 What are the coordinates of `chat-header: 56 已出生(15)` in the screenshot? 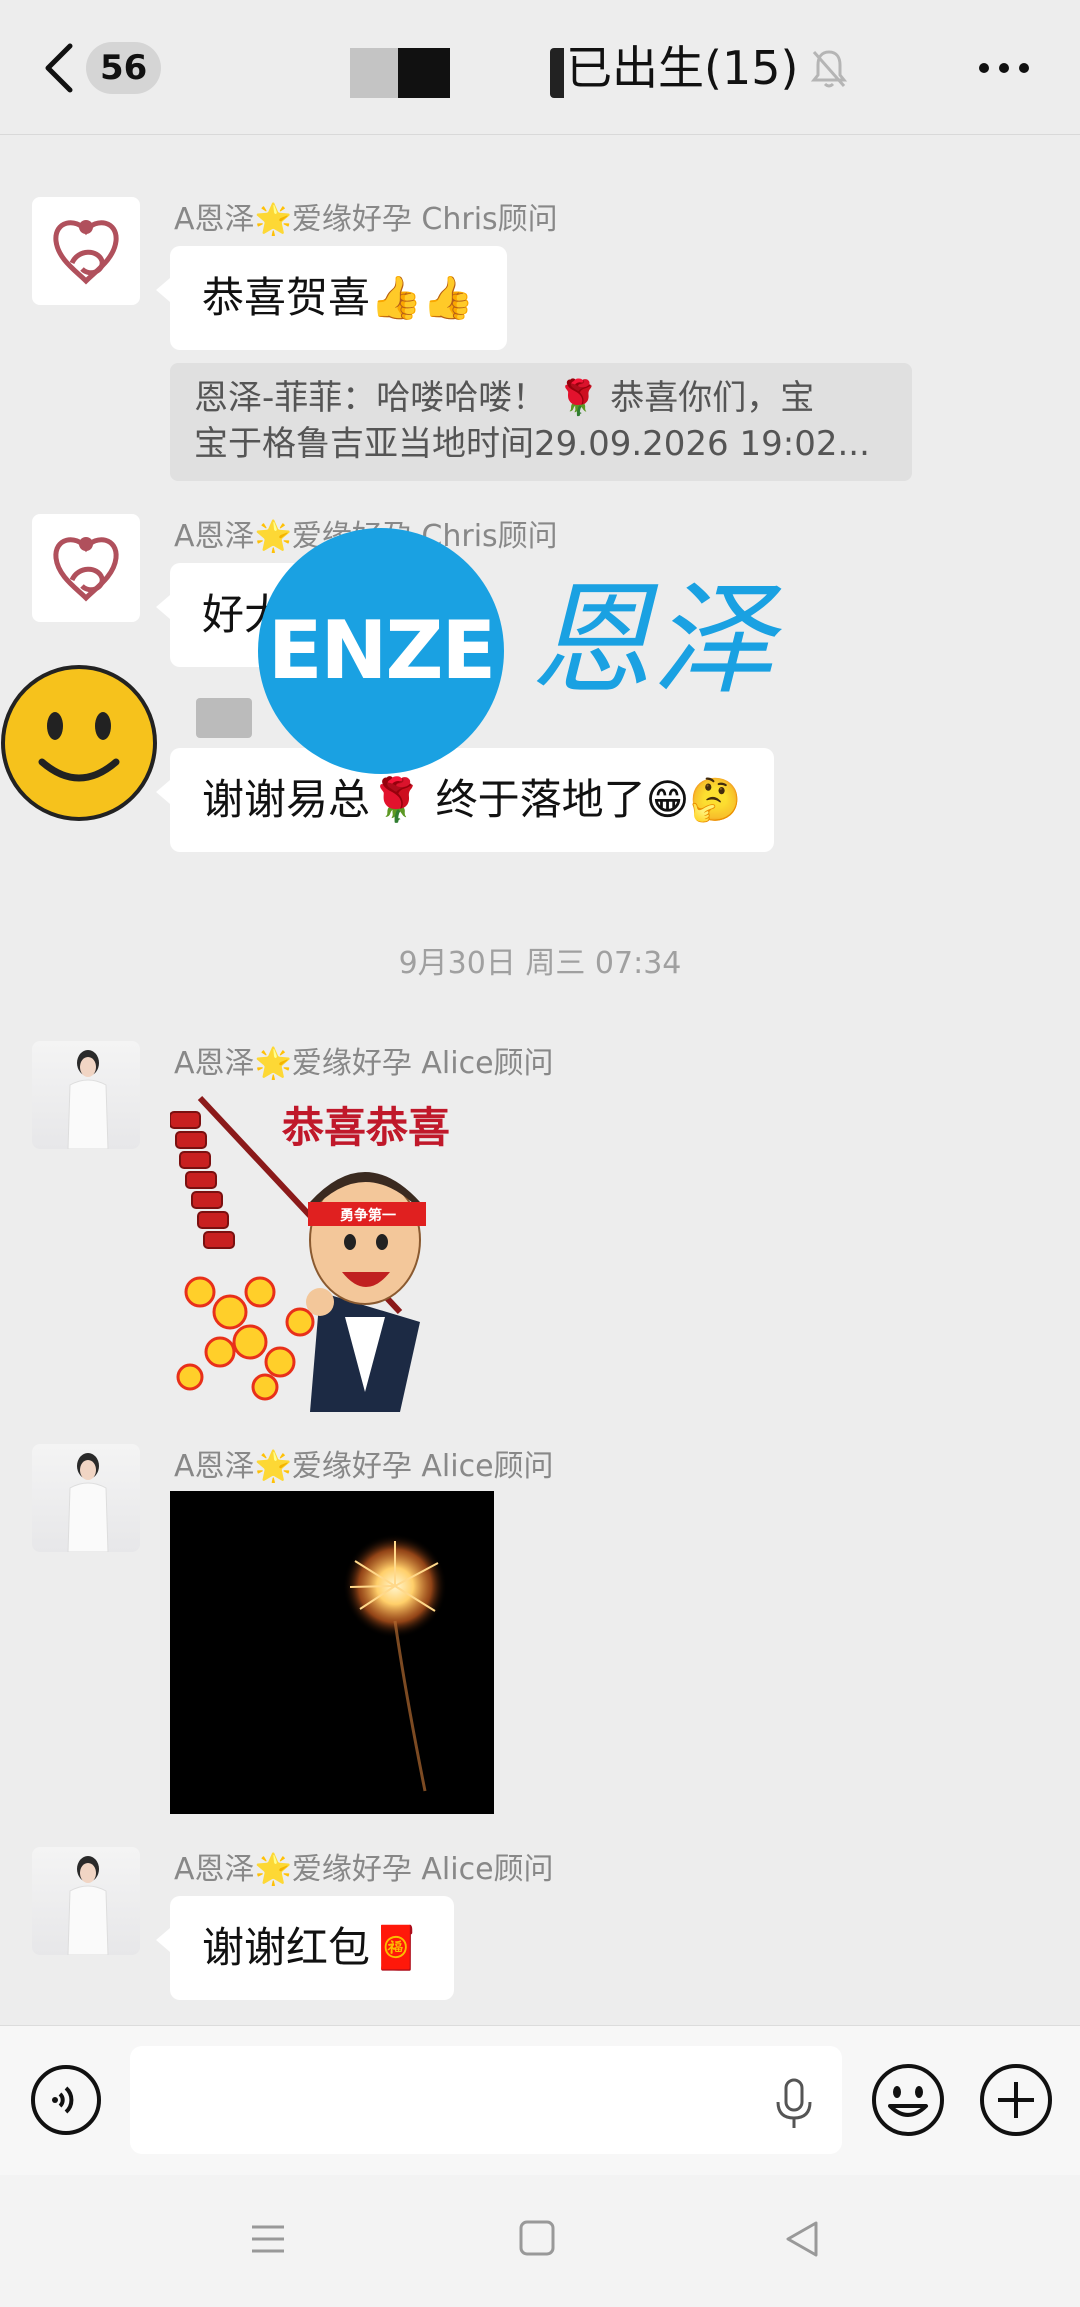 It's located at (540, 67).